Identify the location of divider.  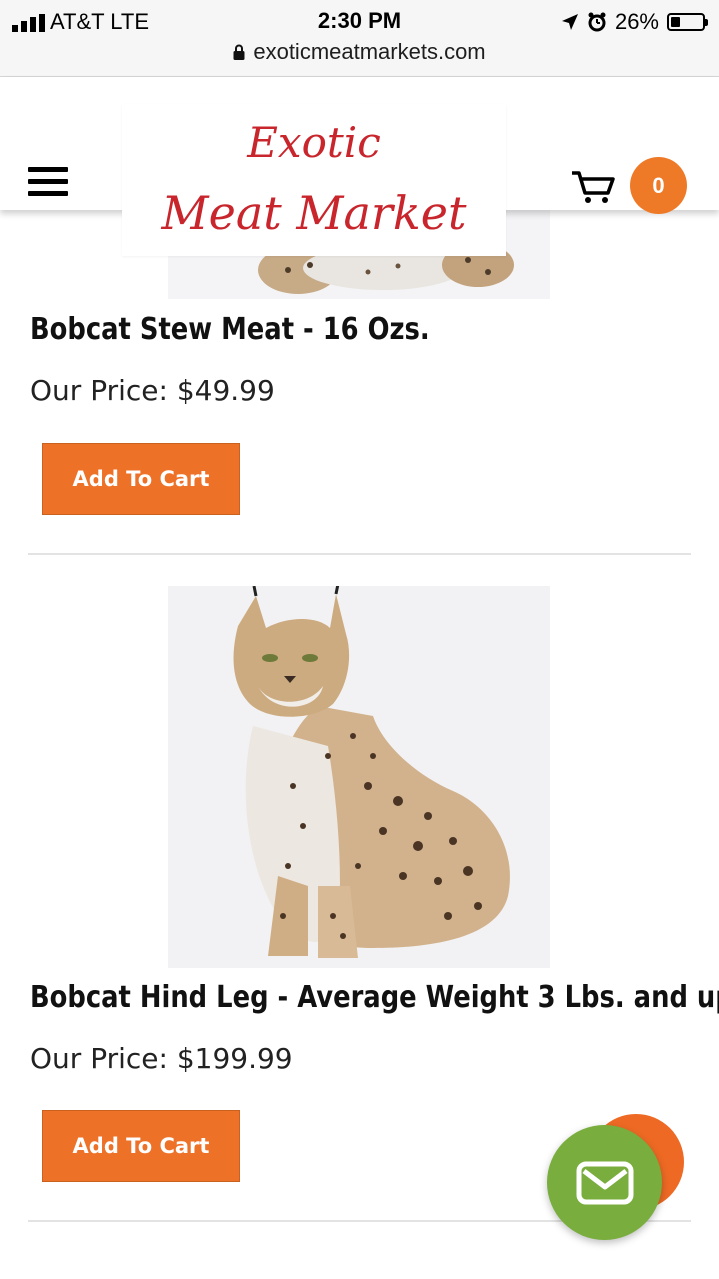
(359, 554).